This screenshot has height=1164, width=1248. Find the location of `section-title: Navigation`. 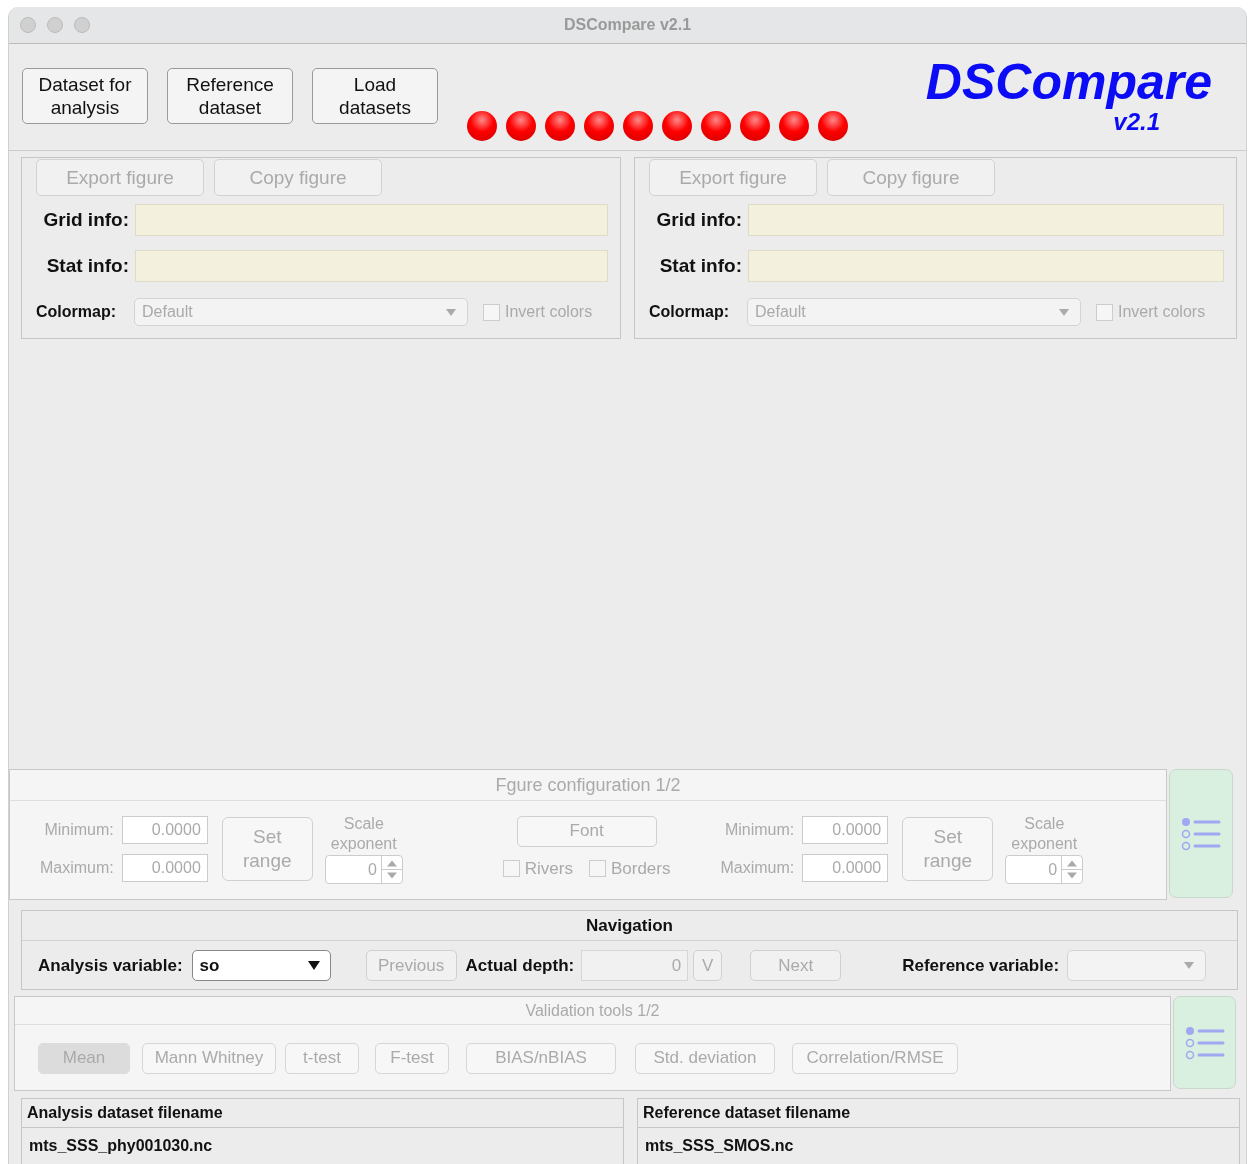

section-title: Navigation is located at coordinates (629, 925).